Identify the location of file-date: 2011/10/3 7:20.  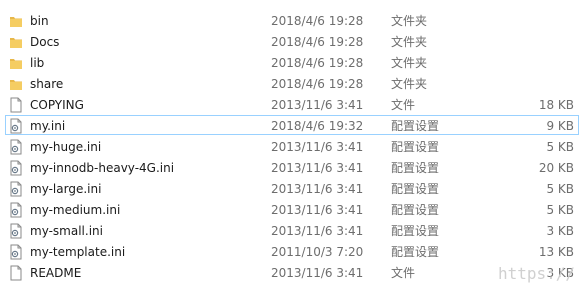
(317, 252).